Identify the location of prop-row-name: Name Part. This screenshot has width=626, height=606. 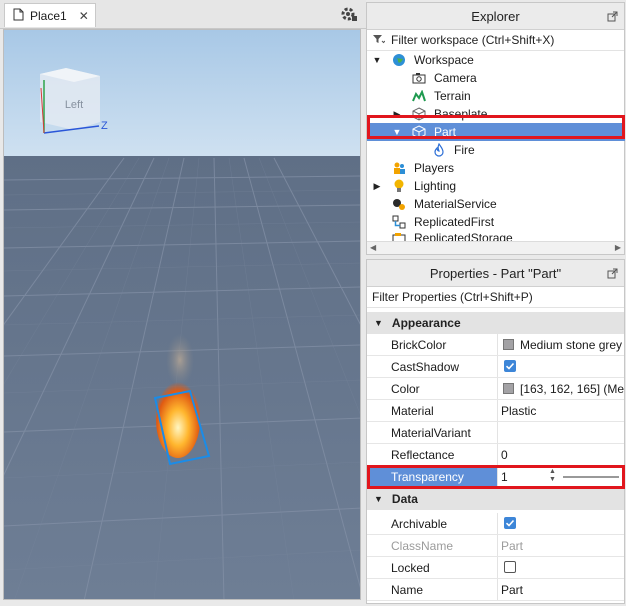
(495, 590).